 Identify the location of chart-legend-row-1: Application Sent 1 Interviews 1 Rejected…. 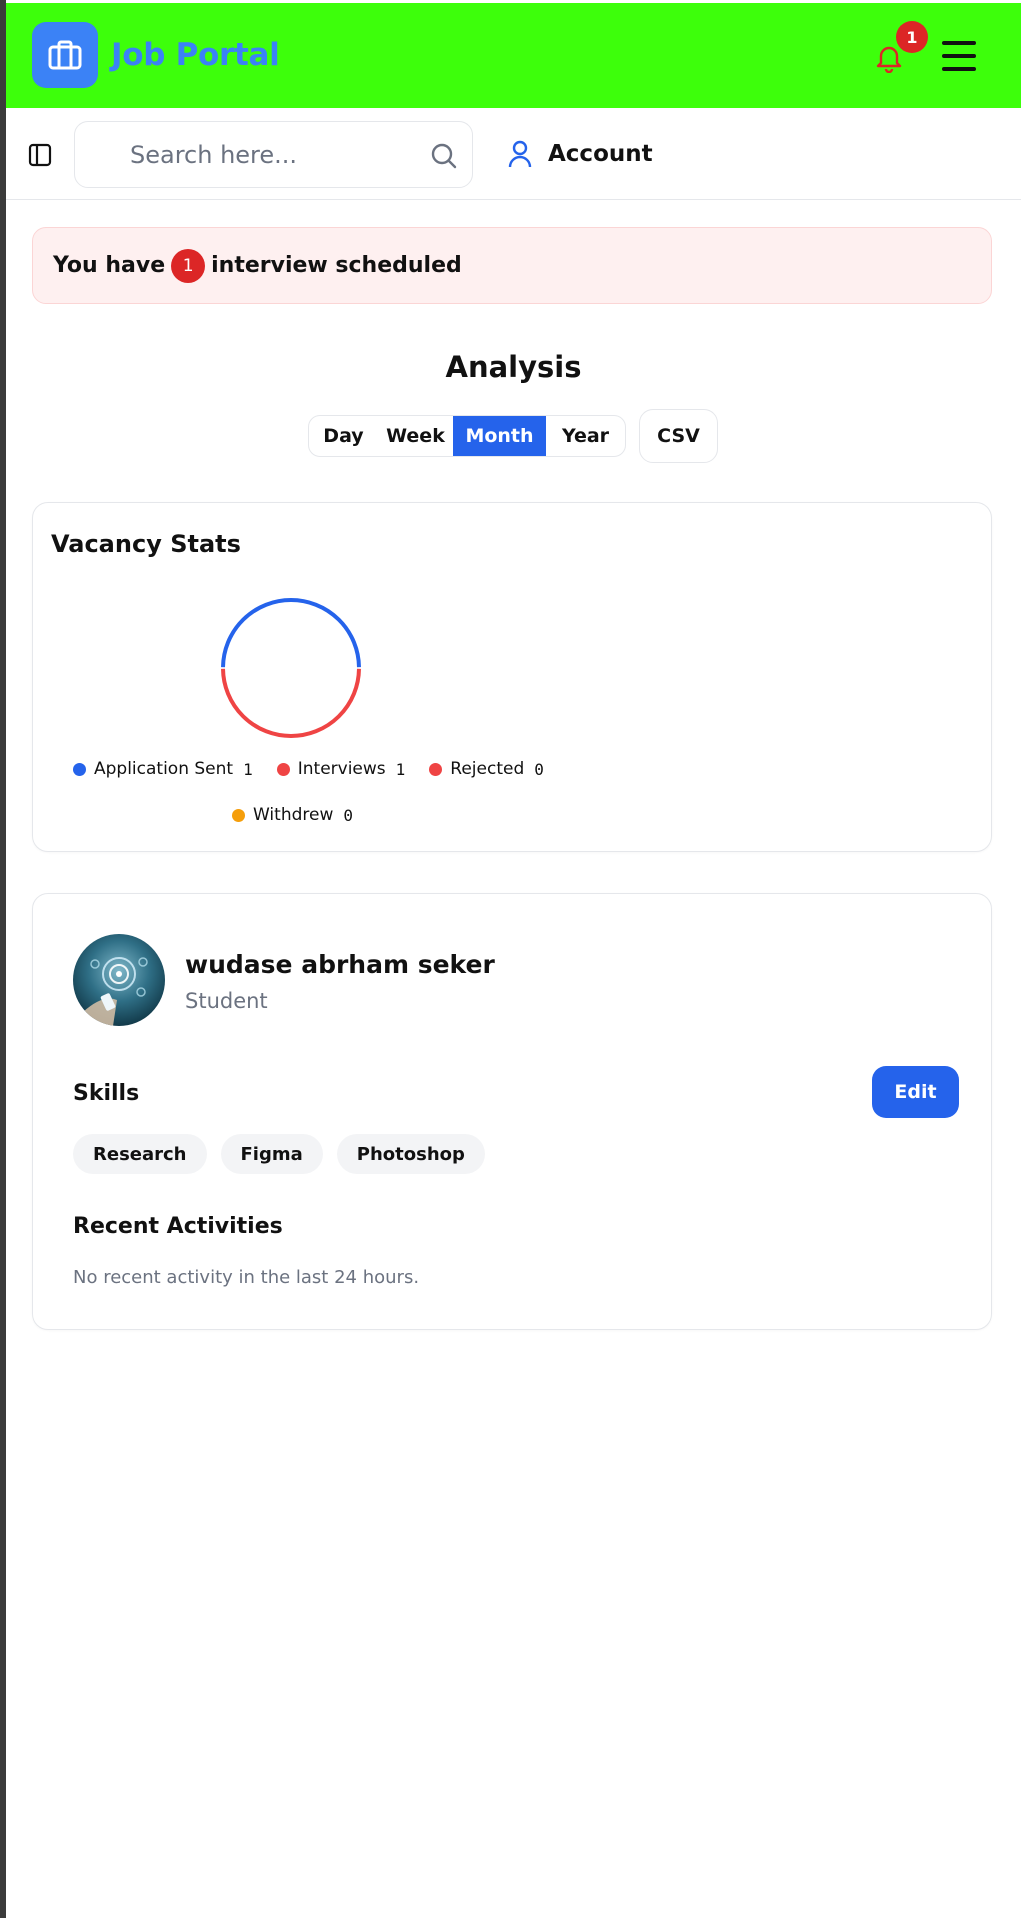
(308, 769).